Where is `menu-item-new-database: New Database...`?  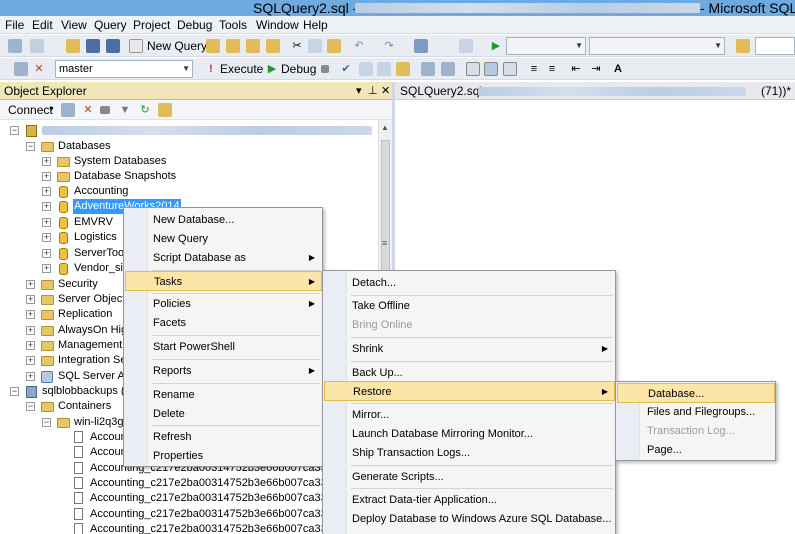 menu-item-new-database: New Database... is located at coordinates (223, 220).